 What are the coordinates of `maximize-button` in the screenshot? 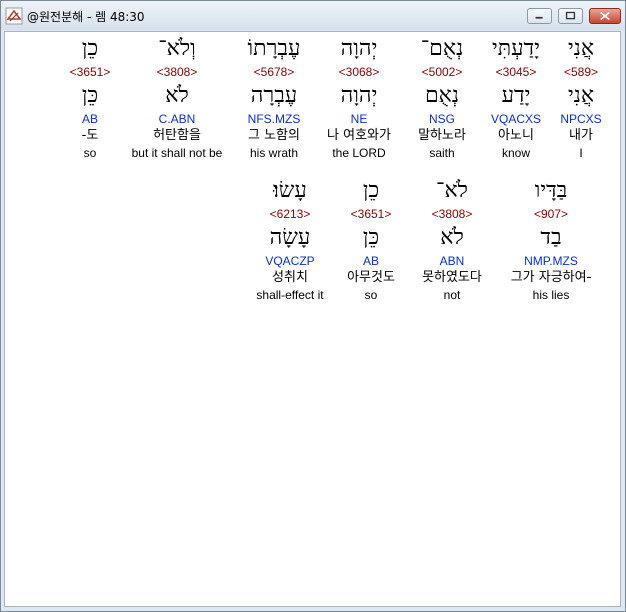 It's located at (570, 16).